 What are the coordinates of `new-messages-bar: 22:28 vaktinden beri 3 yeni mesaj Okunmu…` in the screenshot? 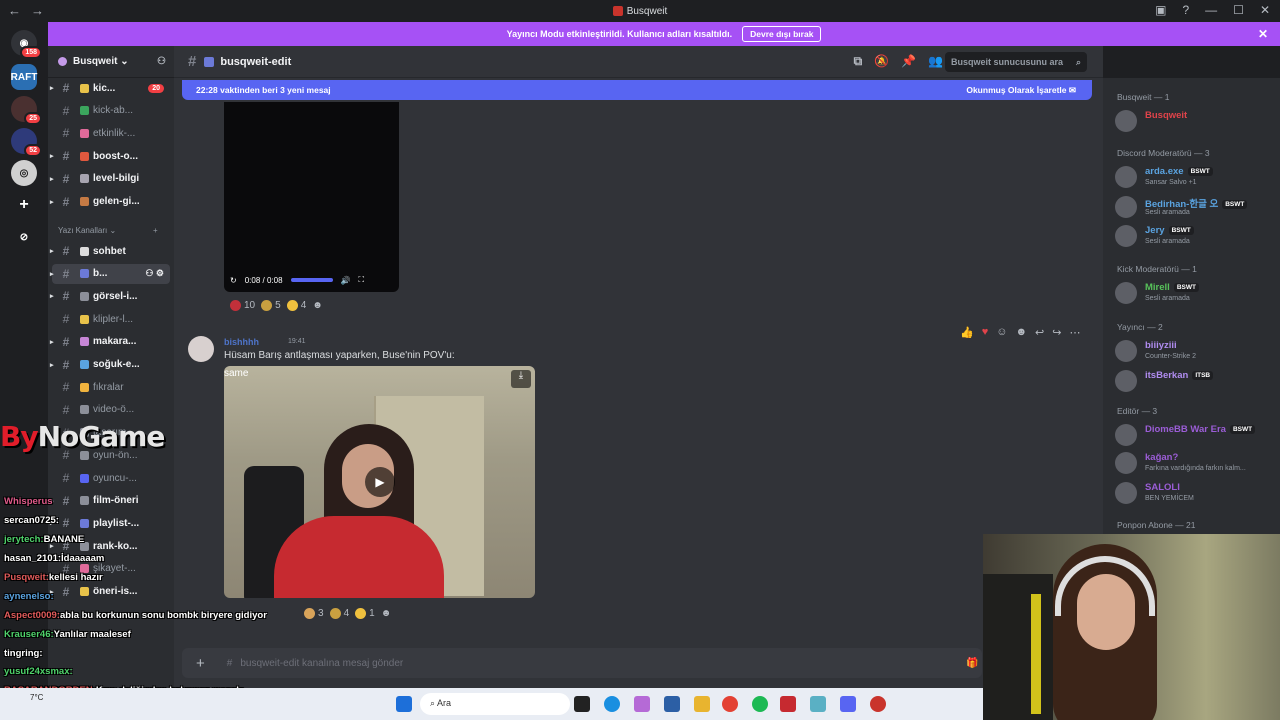 It's located at (637, 90).